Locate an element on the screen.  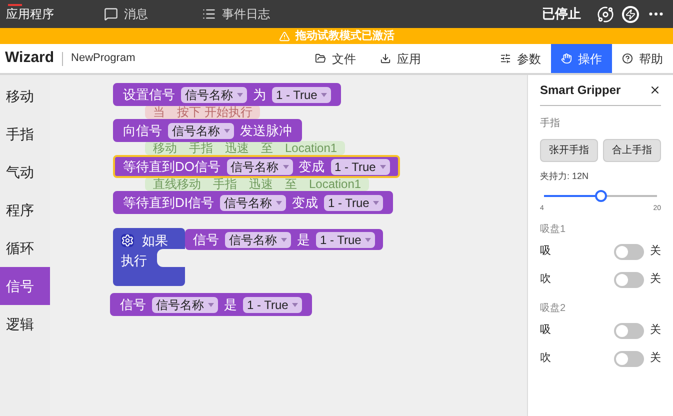
close-icon is located at coordinates (655, 90).